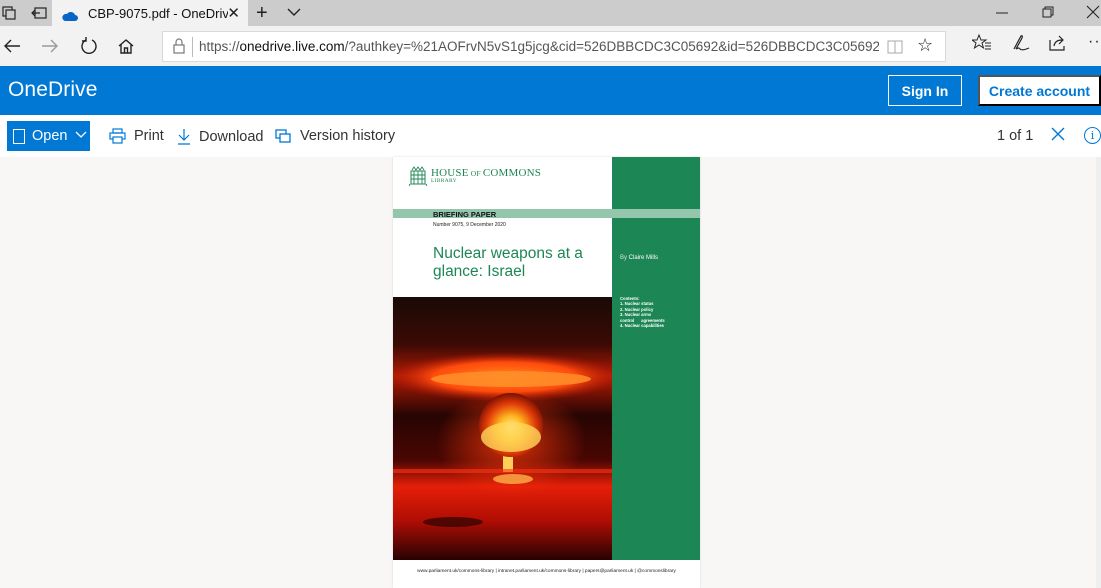 This screenshot has width=1101, height=588. Describe the element at coordinates (475, 173) in the screenshot. I see `publisher-of: OF` at that location.